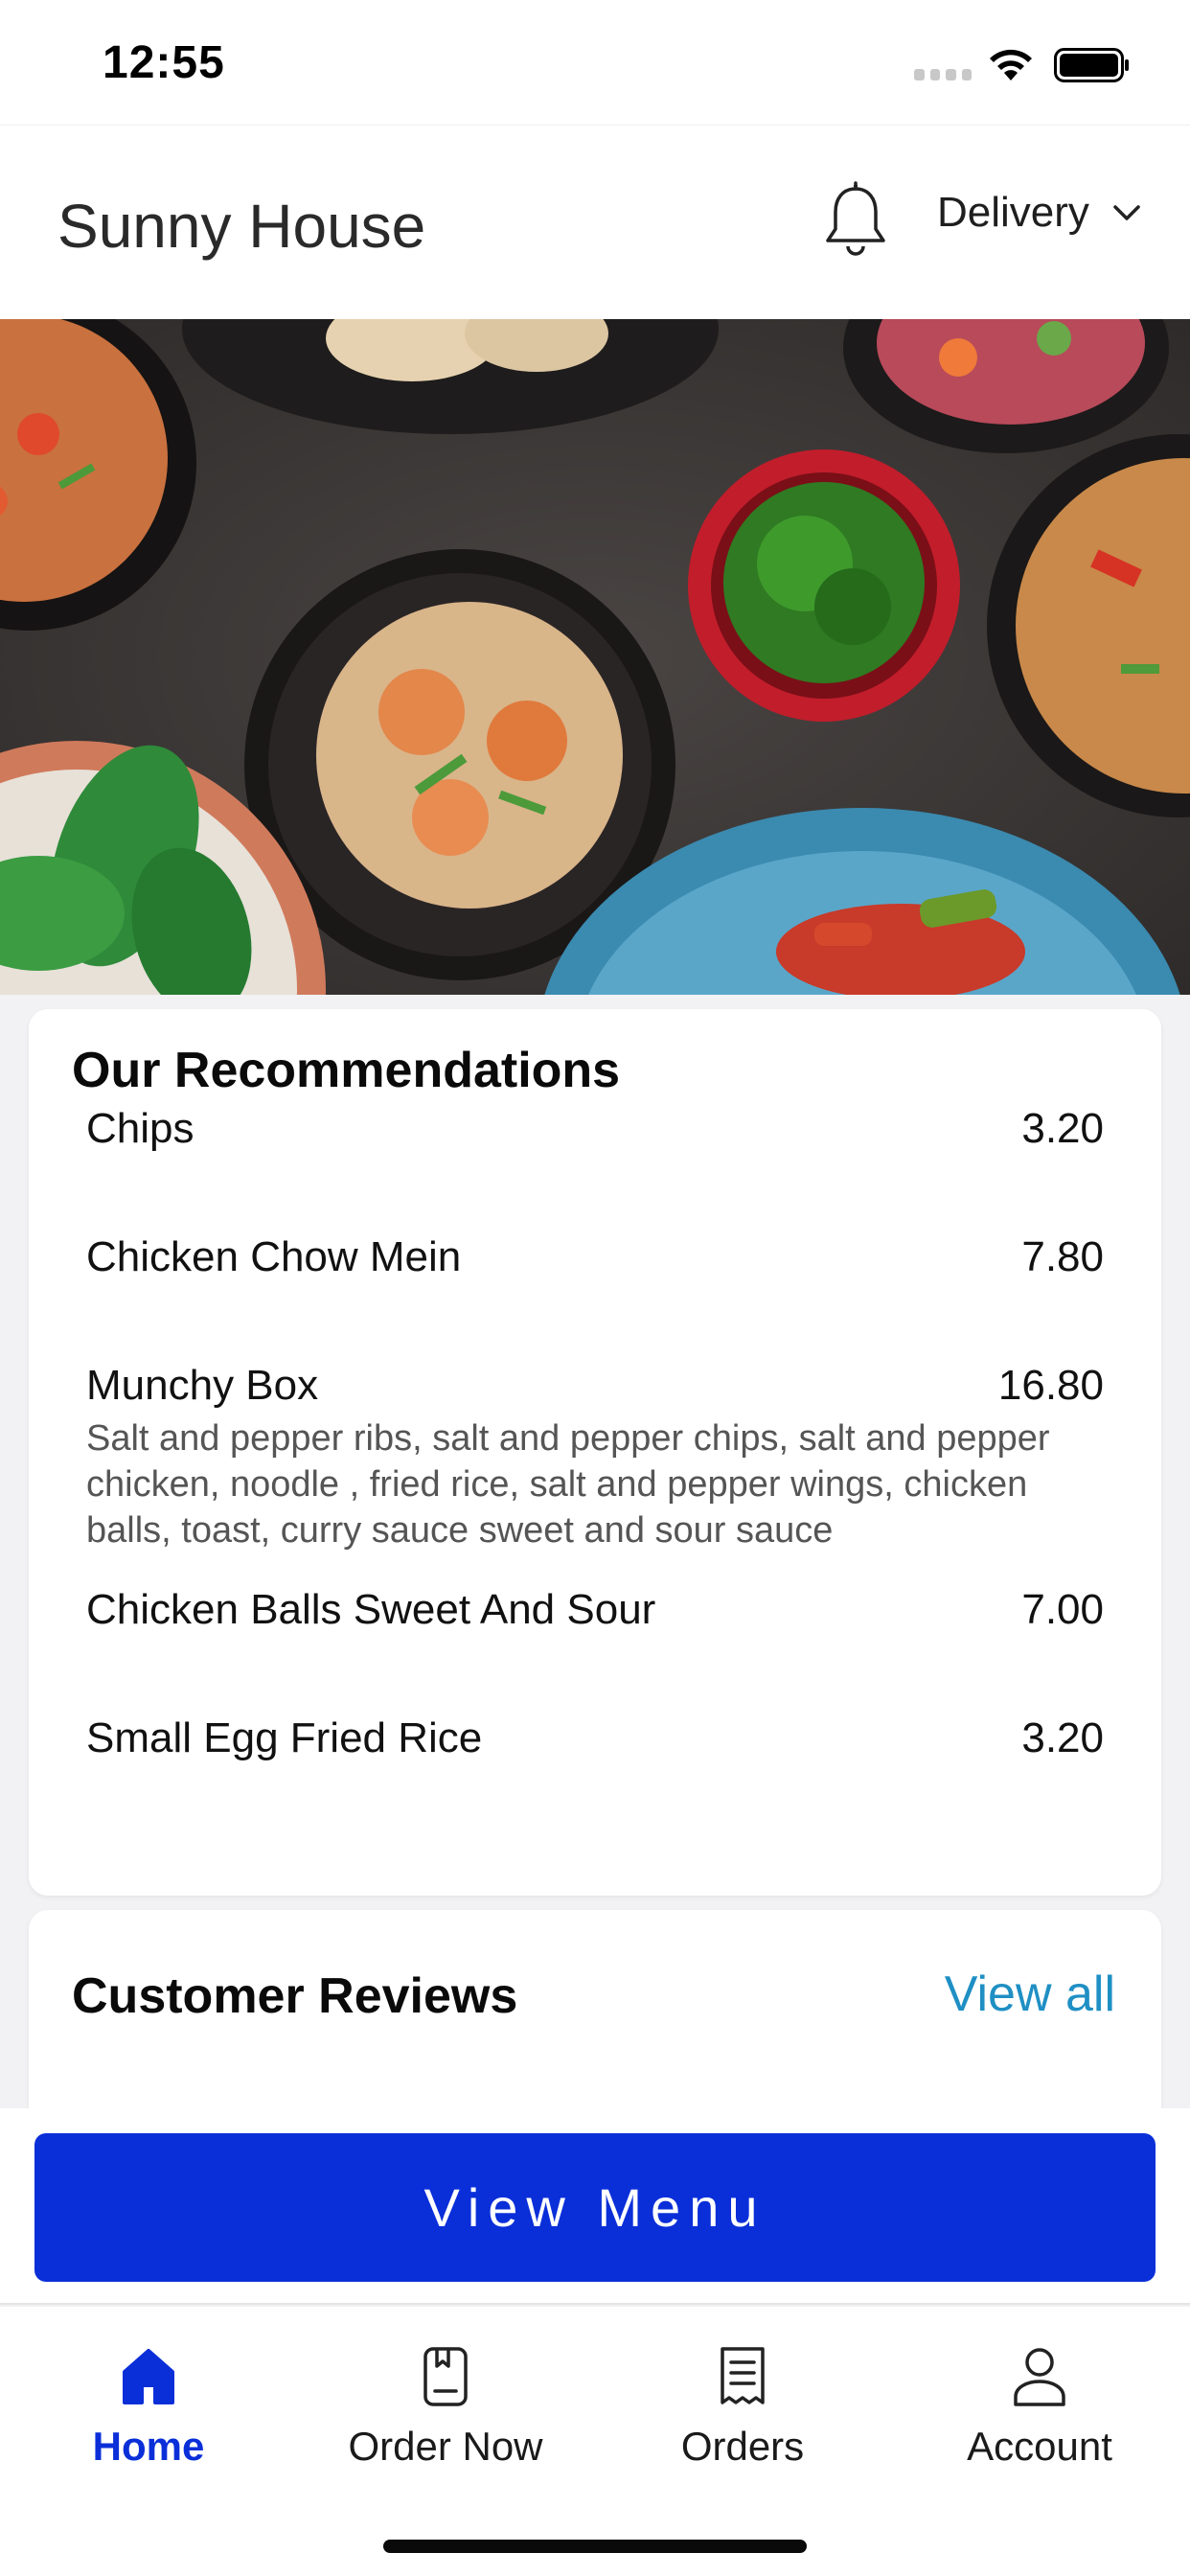 The width and height of the screenshot is (1190, 2576). What do you see at coordinates (295, 1996) in the screenshot?
I see `reviews-heading: Customer Reviews` at bounding box center [295, 1996].